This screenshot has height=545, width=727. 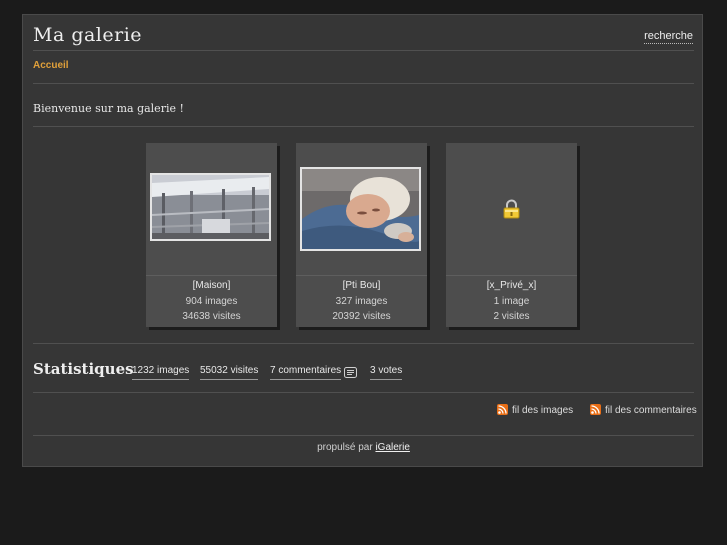 What do you see at coordinates (511, 286) in the screenshot?
I see `album-name: [x_Privé_x]` at bounding box center [511, 286].